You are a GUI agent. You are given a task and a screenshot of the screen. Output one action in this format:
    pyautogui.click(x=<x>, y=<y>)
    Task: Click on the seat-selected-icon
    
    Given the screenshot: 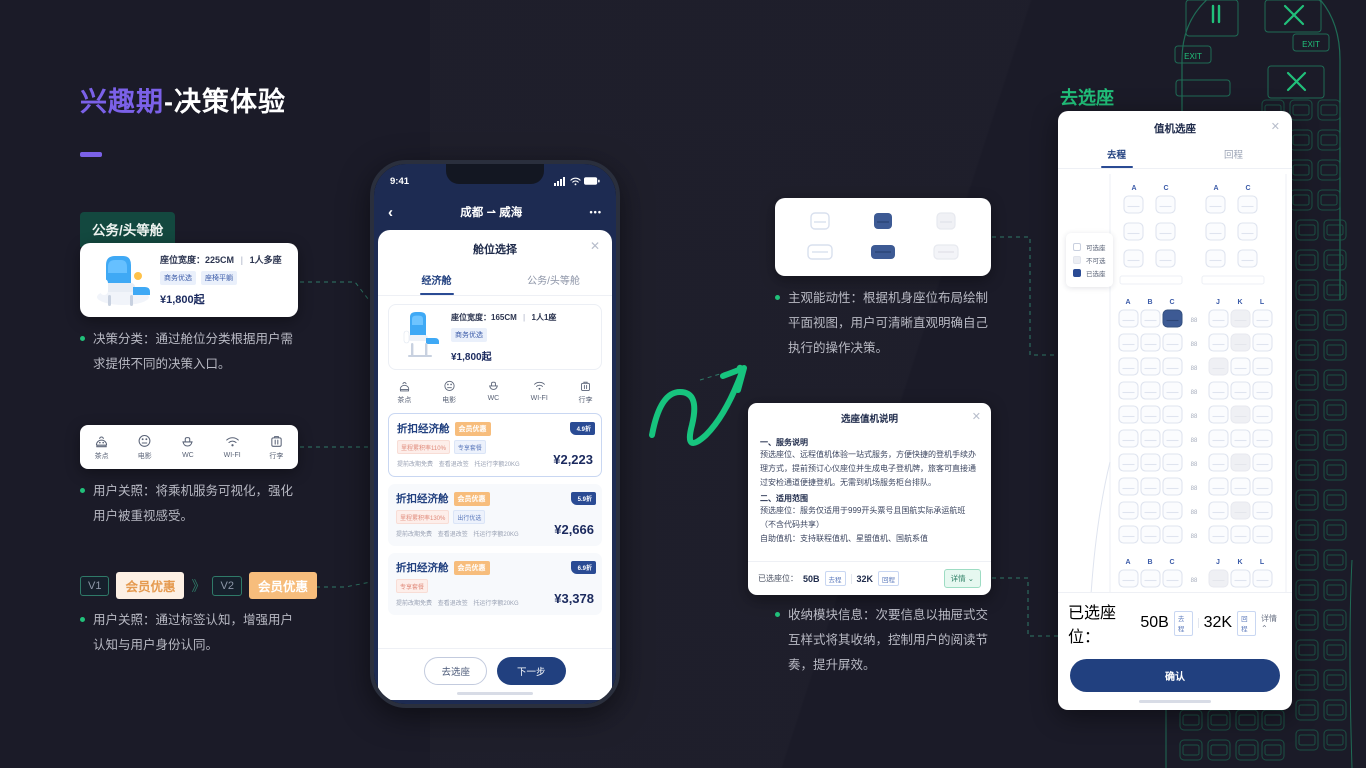 What is the action you would take?
    pyautogui.click(x=883, y=222)
    